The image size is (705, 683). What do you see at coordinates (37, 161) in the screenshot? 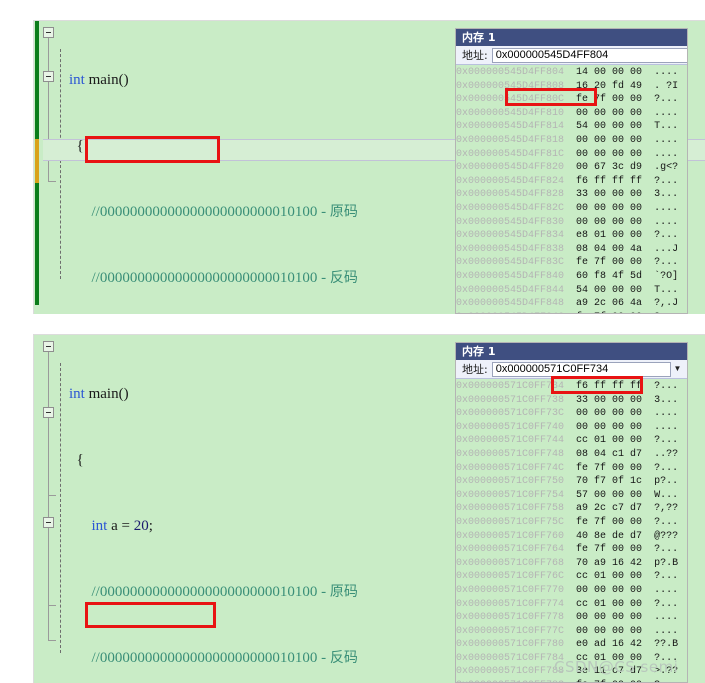
I see `change-bar-unsaved-top` at bounding box center [37, 161].